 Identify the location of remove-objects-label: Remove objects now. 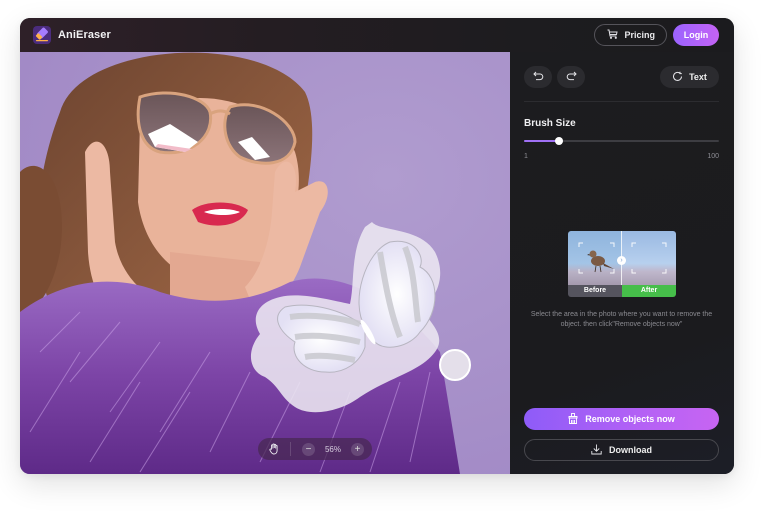
(630, 419).